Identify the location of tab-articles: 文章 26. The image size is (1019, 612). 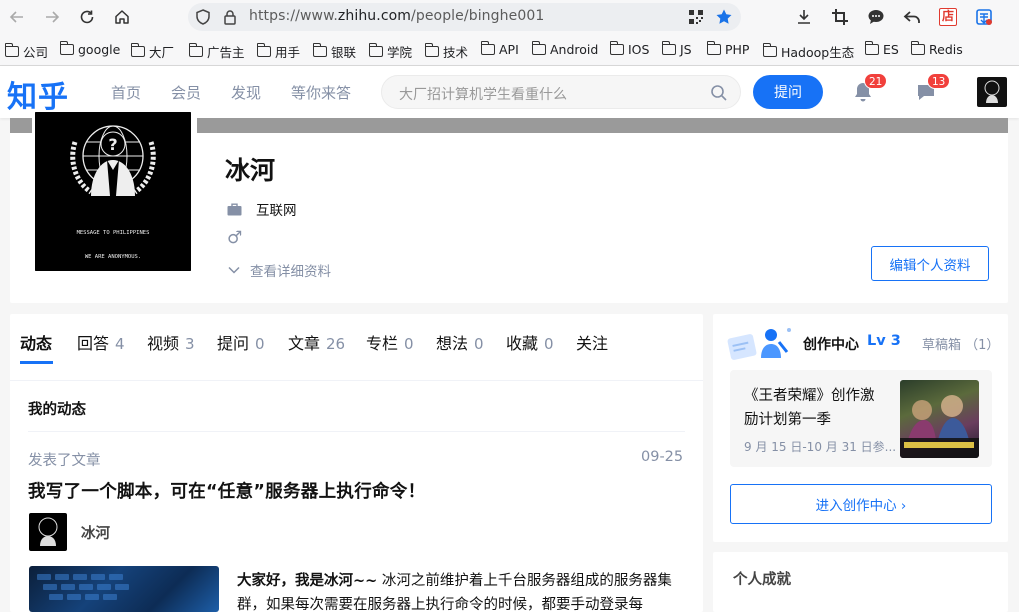
(316, 342).